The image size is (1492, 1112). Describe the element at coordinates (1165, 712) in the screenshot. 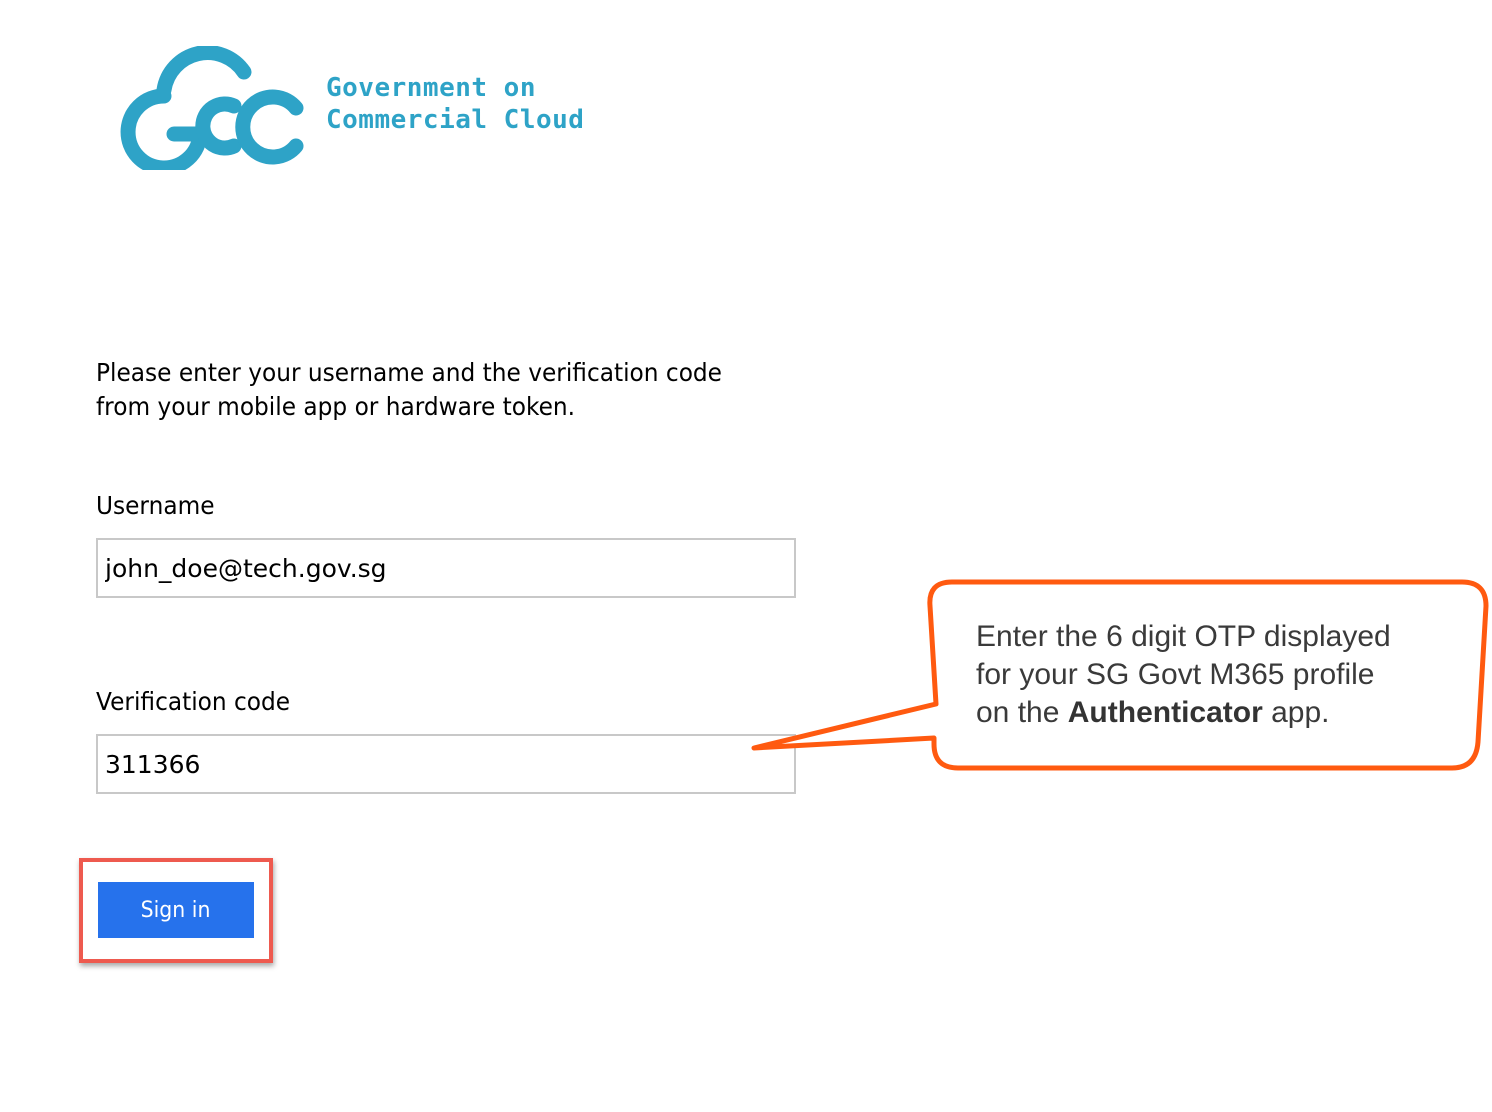

I see `callout-authenticator-emphasis: Authenticator` at that location.